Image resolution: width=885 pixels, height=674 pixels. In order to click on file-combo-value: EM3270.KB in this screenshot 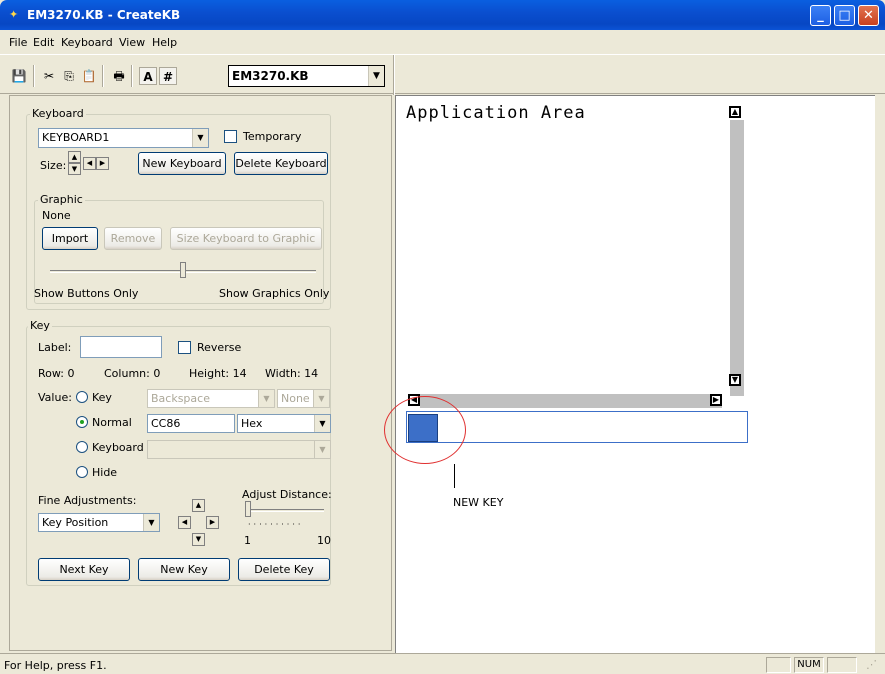, I will do `click(270, 76)`.